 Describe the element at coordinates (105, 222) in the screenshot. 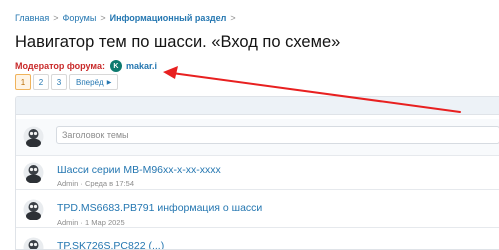

I see `thread-date: 1 Мар 2025` at that location.